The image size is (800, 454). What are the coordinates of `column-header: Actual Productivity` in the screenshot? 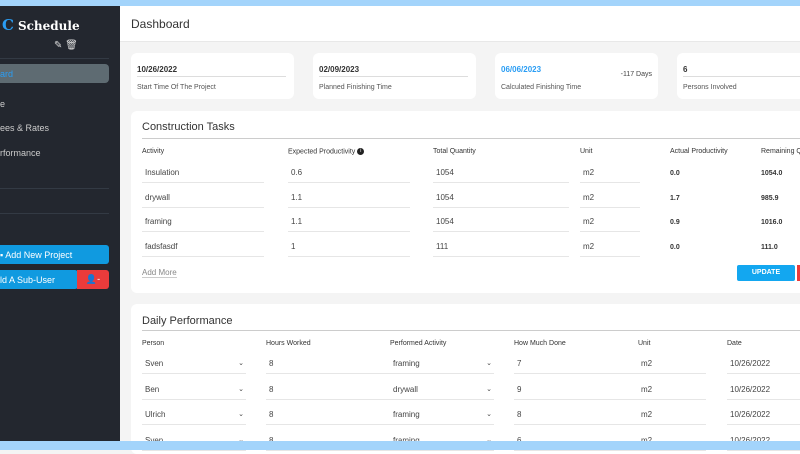 It's located at (699, 151).